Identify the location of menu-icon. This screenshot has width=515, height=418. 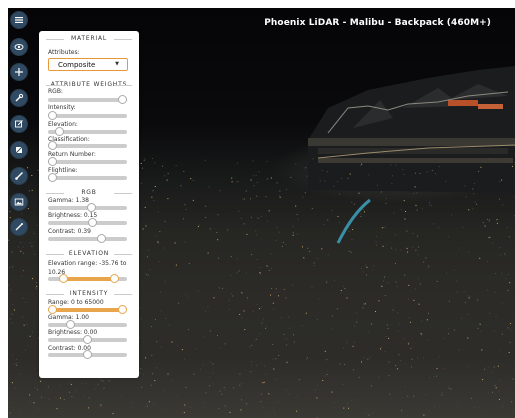
(19, 20).